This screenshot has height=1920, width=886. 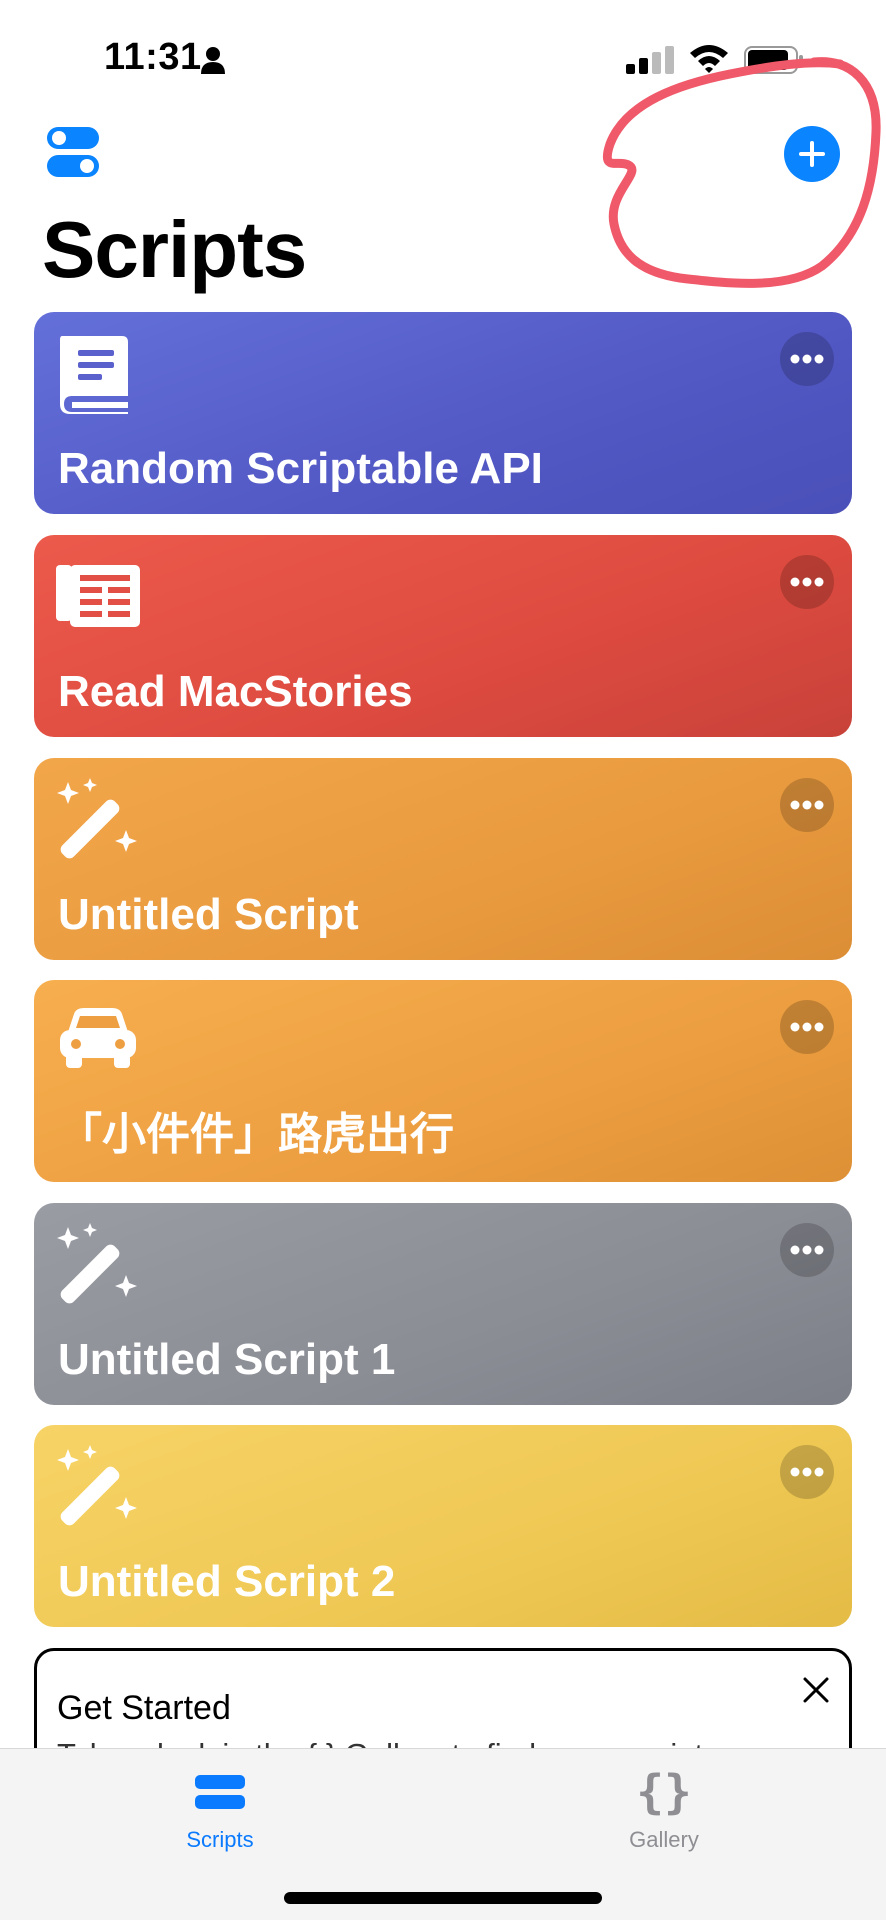 I want to click on tab-gallery: {} Gallery, so click(x=664, y=1817).